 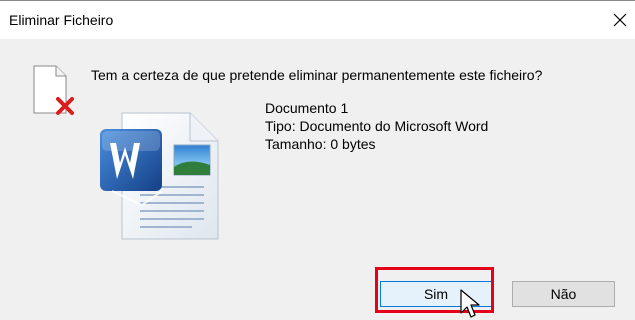 What do you see at coordinates (317, 20) in the screenshot?
I see `title-bar: Eliminar Ficheiro` at bounding box center [317, 20].